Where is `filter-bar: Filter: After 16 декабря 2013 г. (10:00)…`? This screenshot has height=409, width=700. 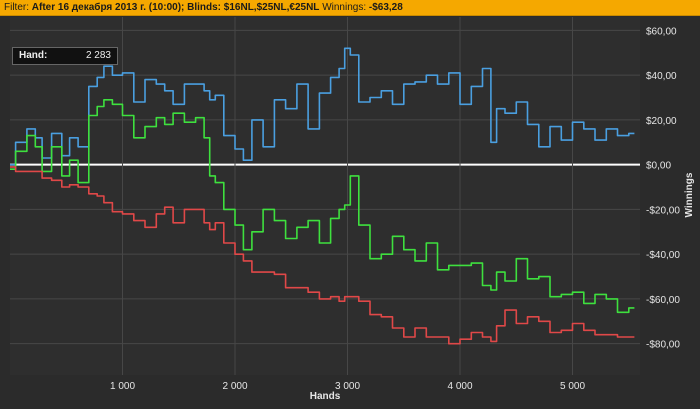 filter-bar: Filter: After 16 декабря 2013 г. (10:00)… is located at coordinates (350, 8).